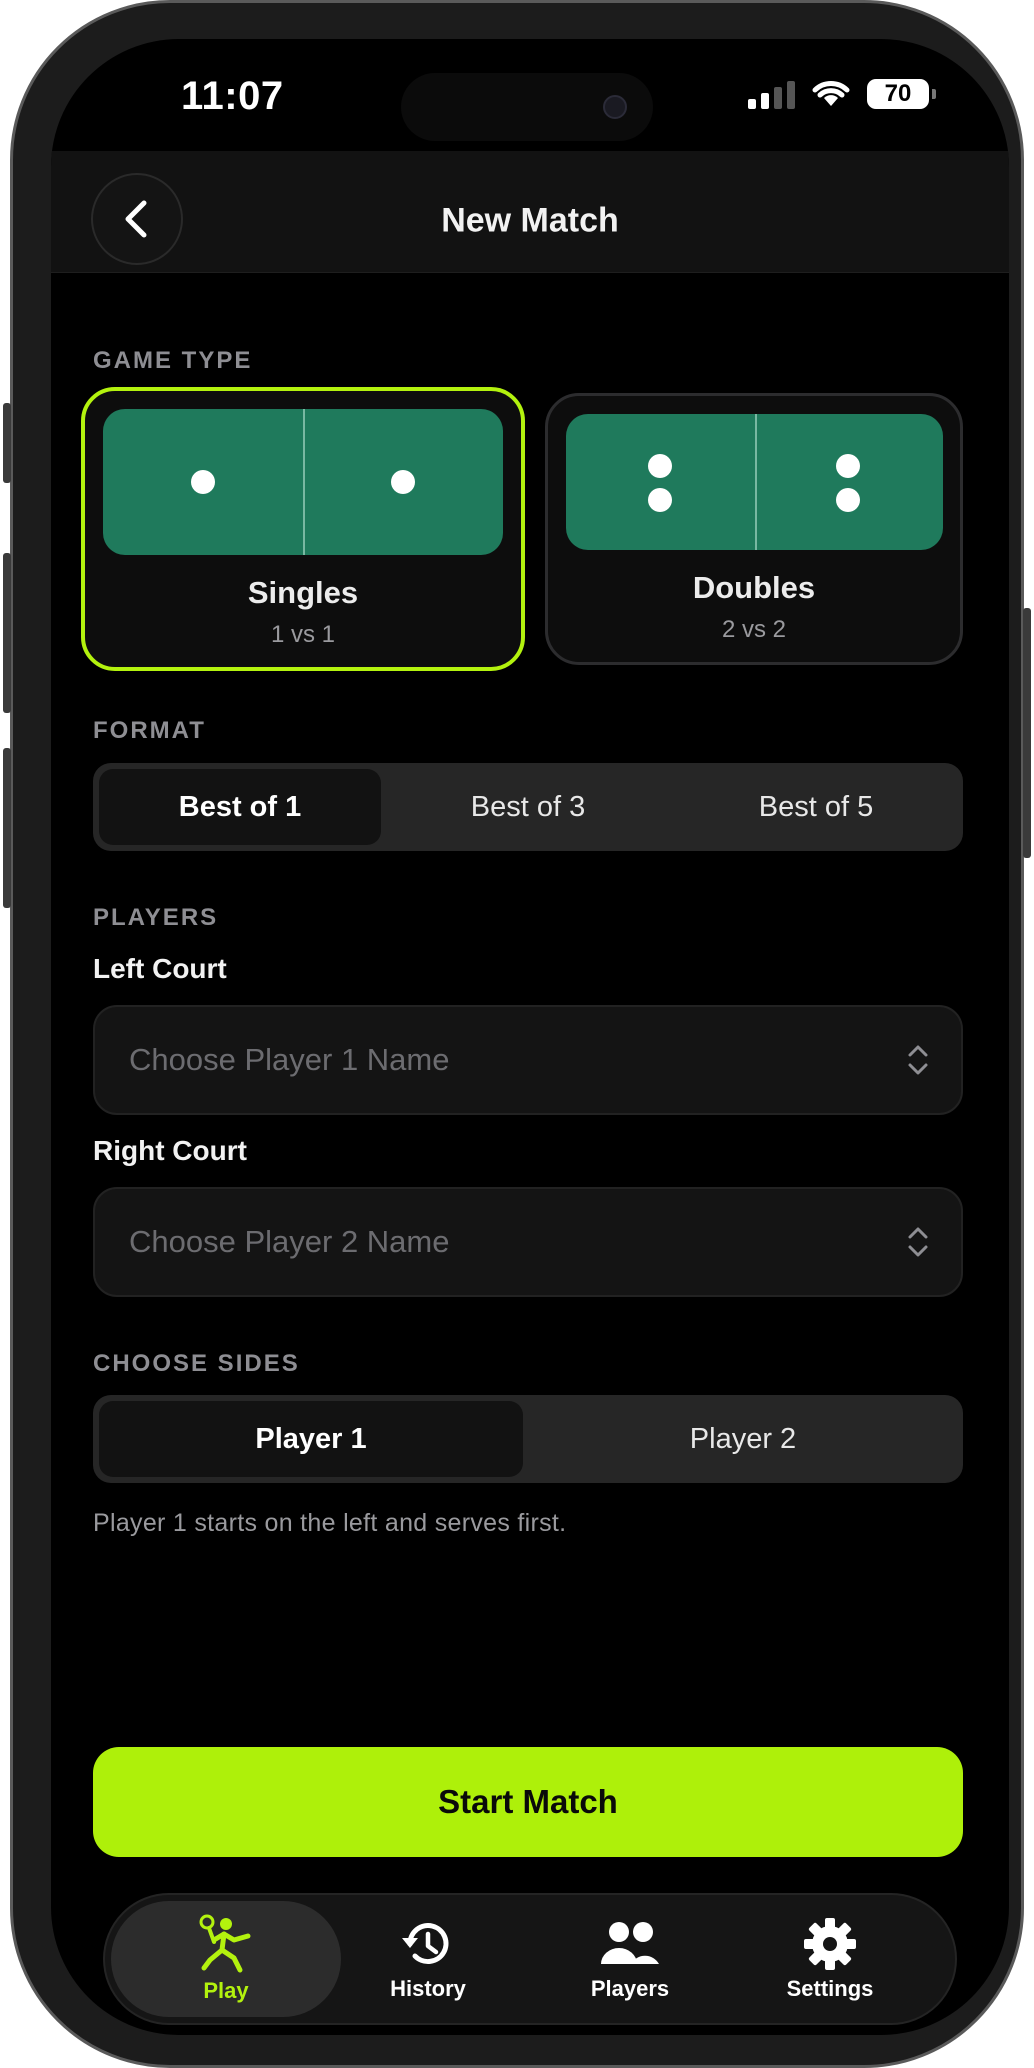 The width and height of the screenshot is (1034, 2068). What do you see at coordinates (630, 1988) in the screenshot?
I see `tab-players-label: Players` at bounding box center [630, 1988].